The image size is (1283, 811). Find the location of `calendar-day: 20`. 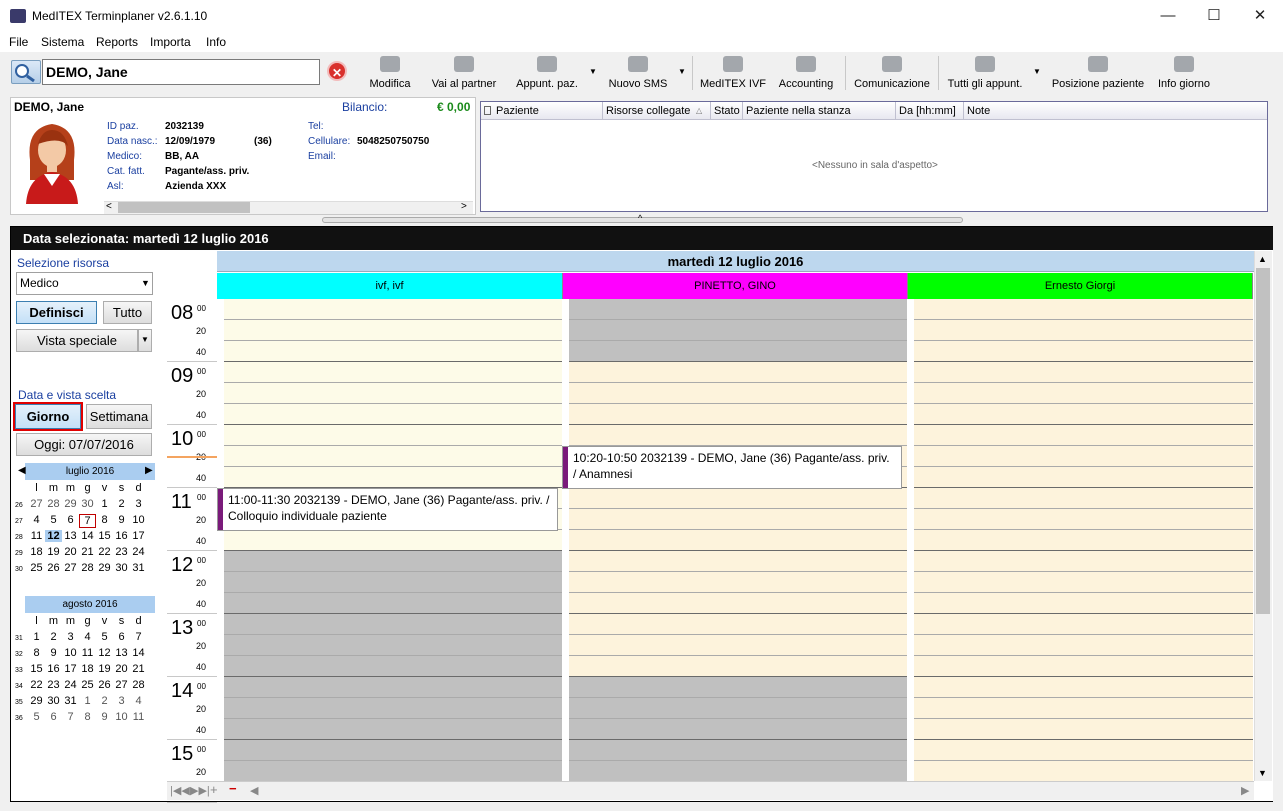

calendar-day: 20 is located at coordinates (121, 669).